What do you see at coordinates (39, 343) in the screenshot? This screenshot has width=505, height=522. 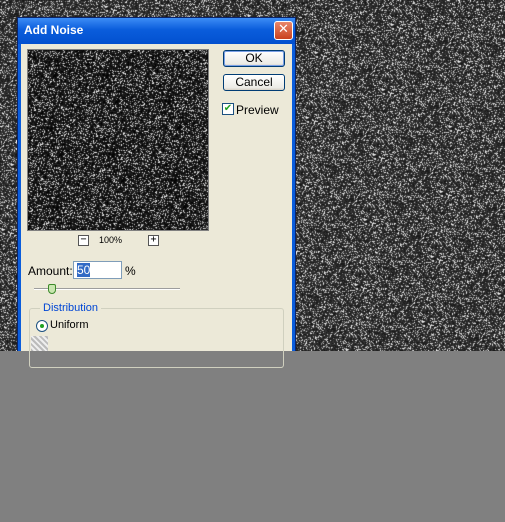 I see `checker-artifact` at bounding box center [39, 343].